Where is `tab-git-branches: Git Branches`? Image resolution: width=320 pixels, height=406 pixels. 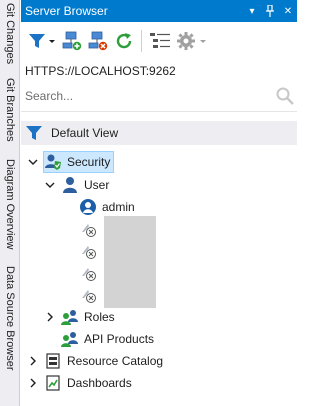
tab-git-branches: Git Branches is located at coordinates (10, 110).